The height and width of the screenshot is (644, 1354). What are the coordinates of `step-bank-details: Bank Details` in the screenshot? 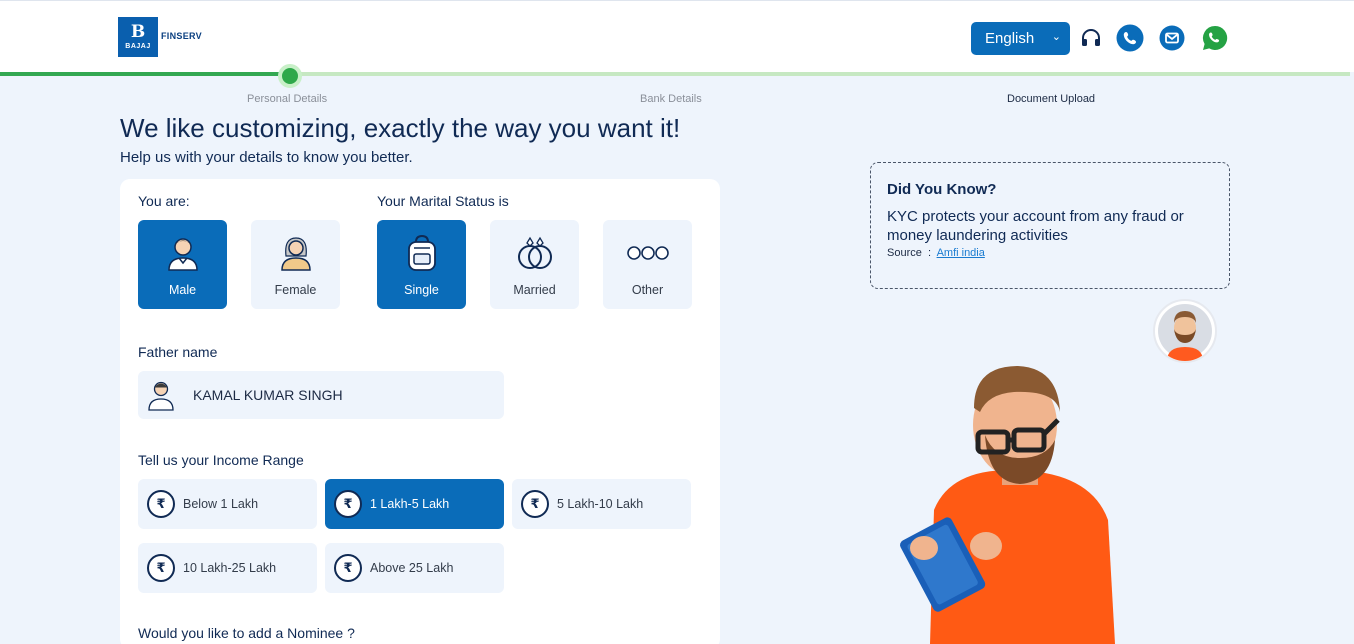 It's located at (671, 99).